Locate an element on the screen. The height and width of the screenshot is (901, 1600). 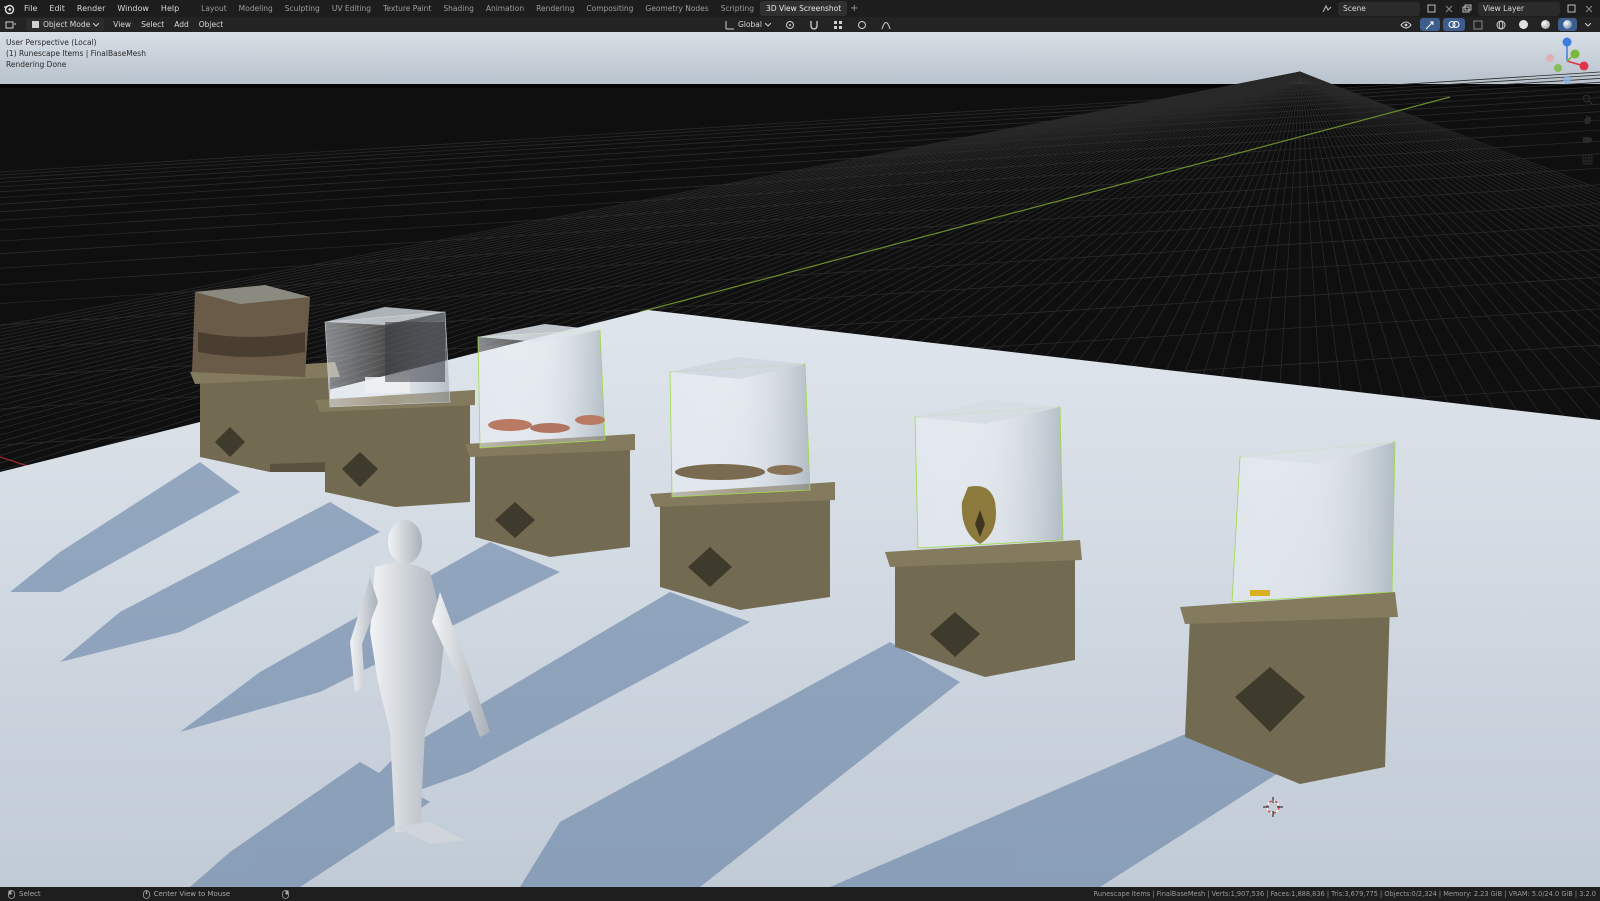
status-center-view-hint: Center View to Mouse is located at coordinates (183, 894).